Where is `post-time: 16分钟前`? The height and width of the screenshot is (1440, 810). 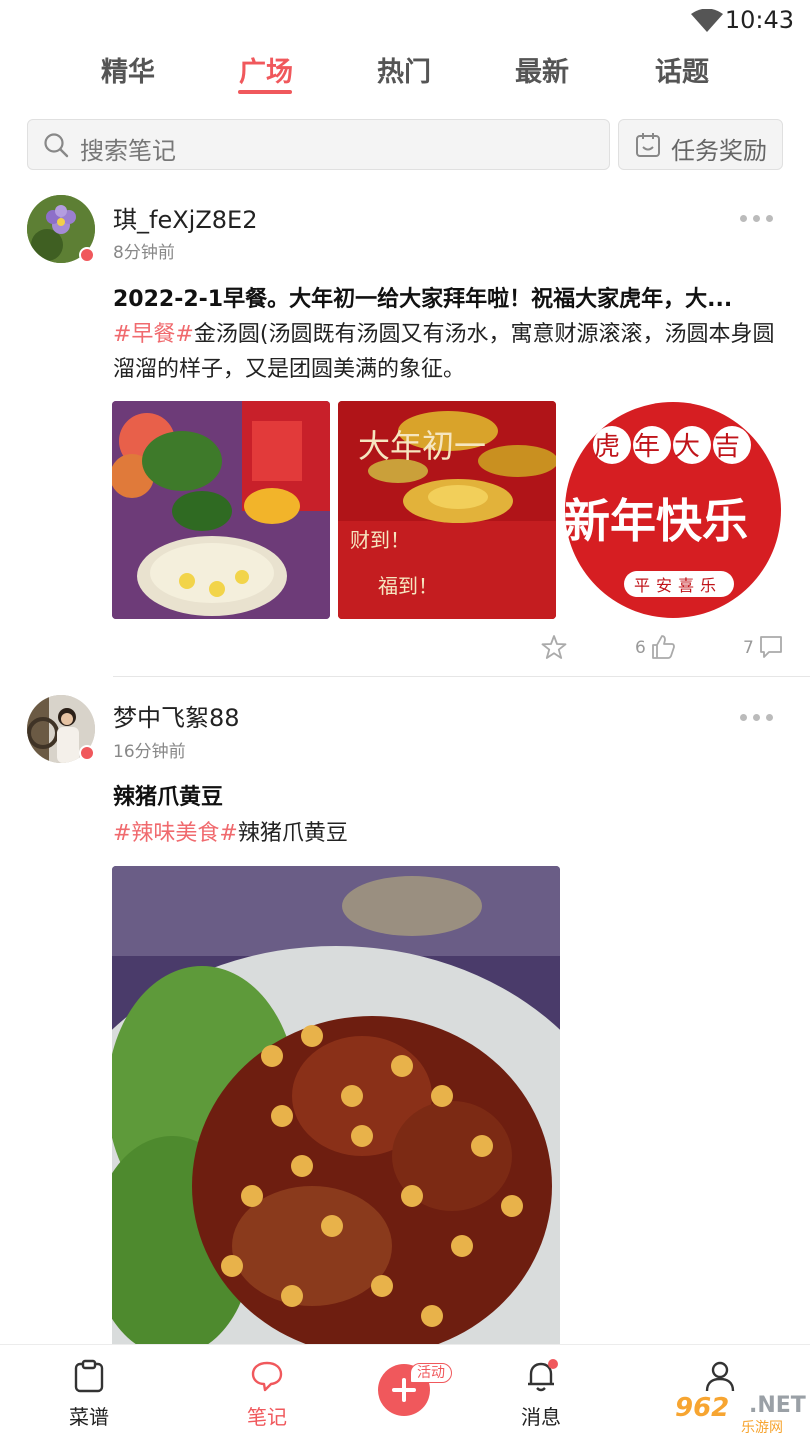
post-time: 16分钟前 is located at coordinates (149, 752).